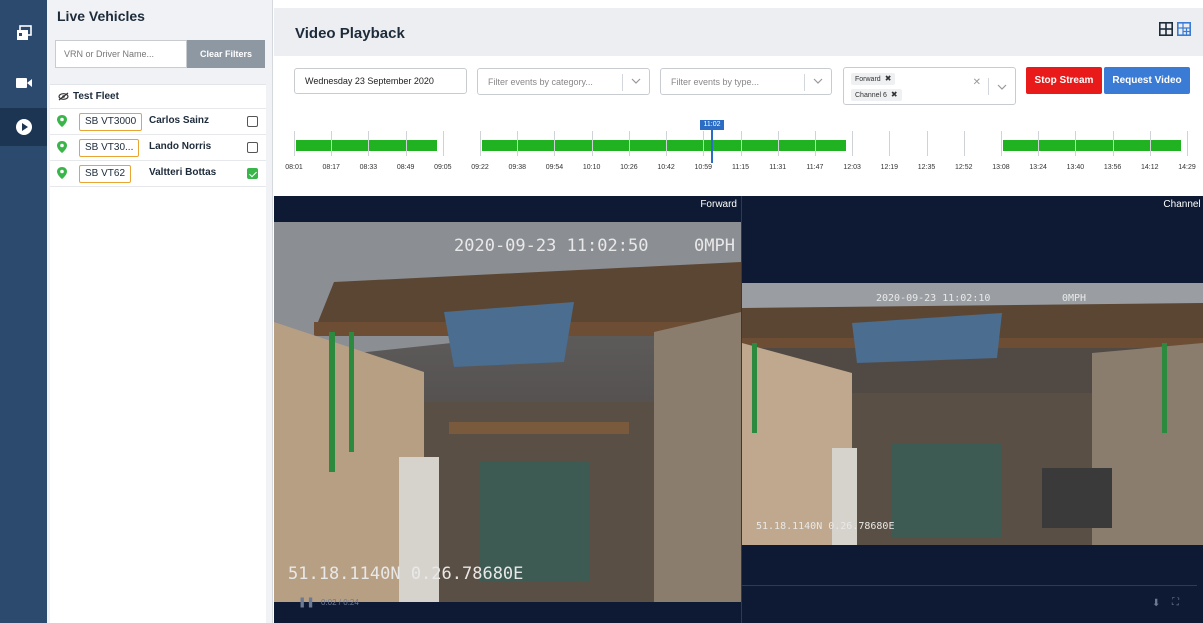  I want to click on fullscreen-icon: ⛶, so click(1175, 602).